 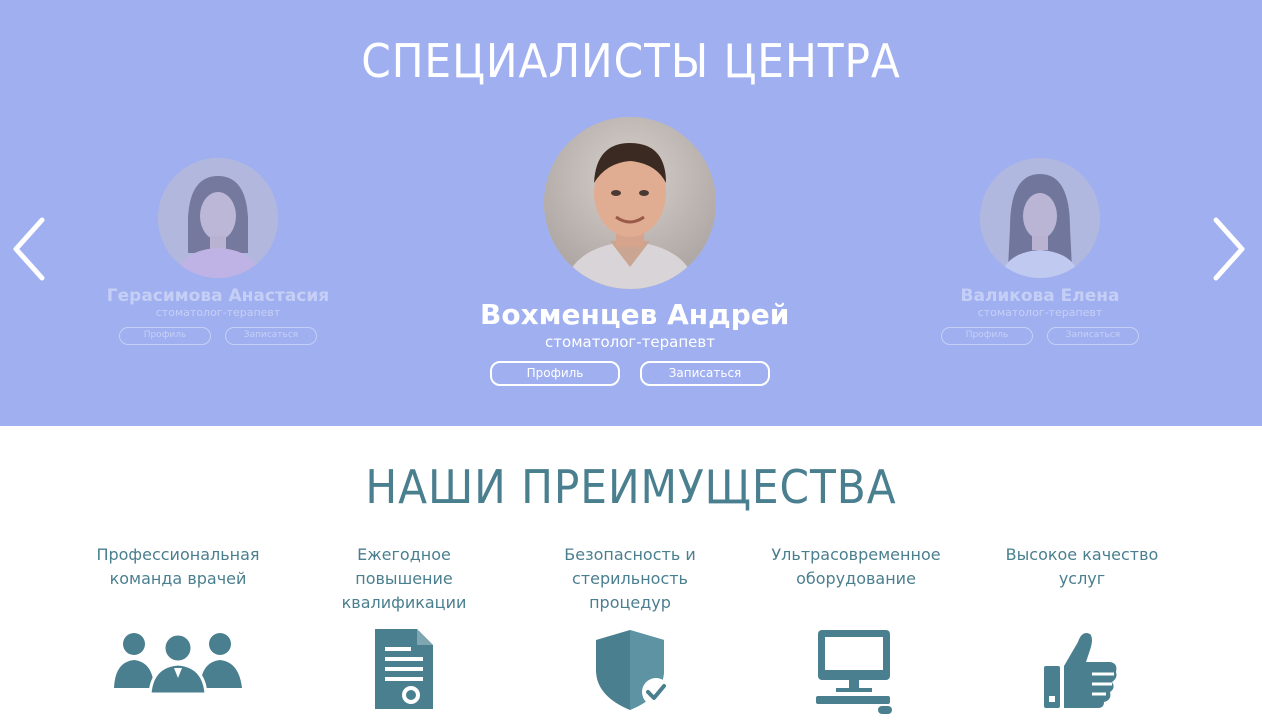 I want to click on advantage-item-quality: Высокое качество услуг, so click(x=1082, y=583).